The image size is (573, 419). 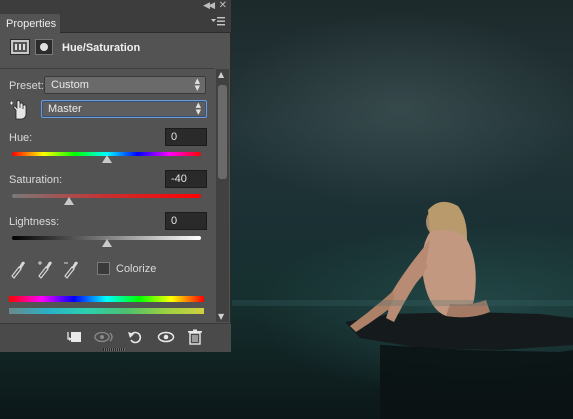 I want to click on lightness-label: Lightness:, so click(x=34, y=222).